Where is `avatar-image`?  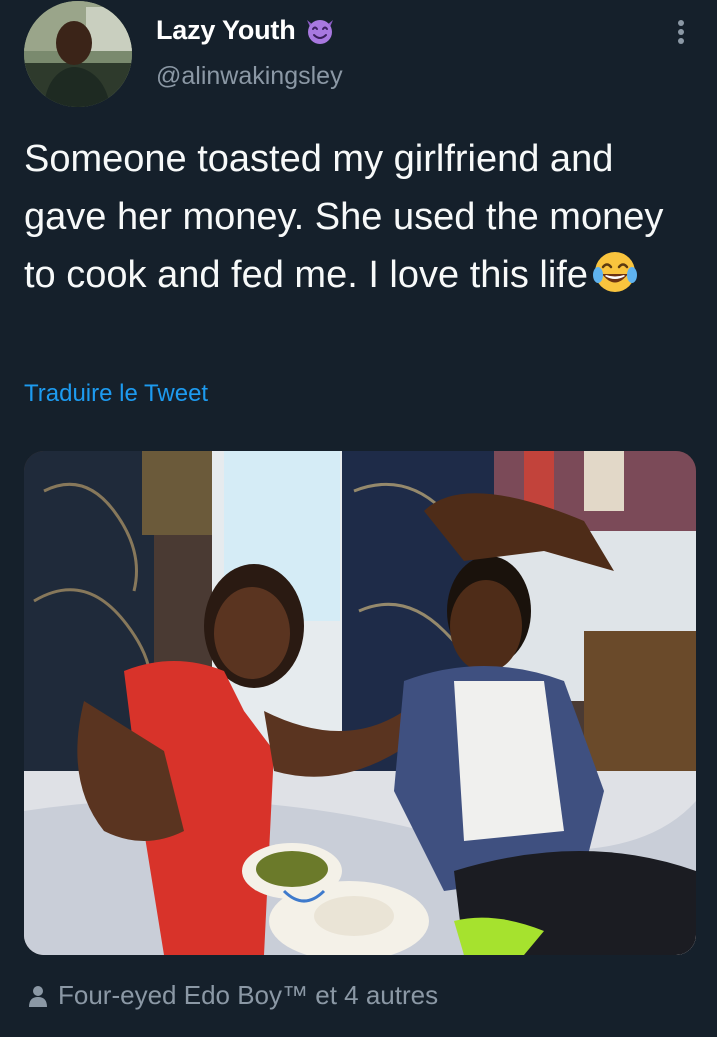
avatar-image is located at coordinates (78, 54).